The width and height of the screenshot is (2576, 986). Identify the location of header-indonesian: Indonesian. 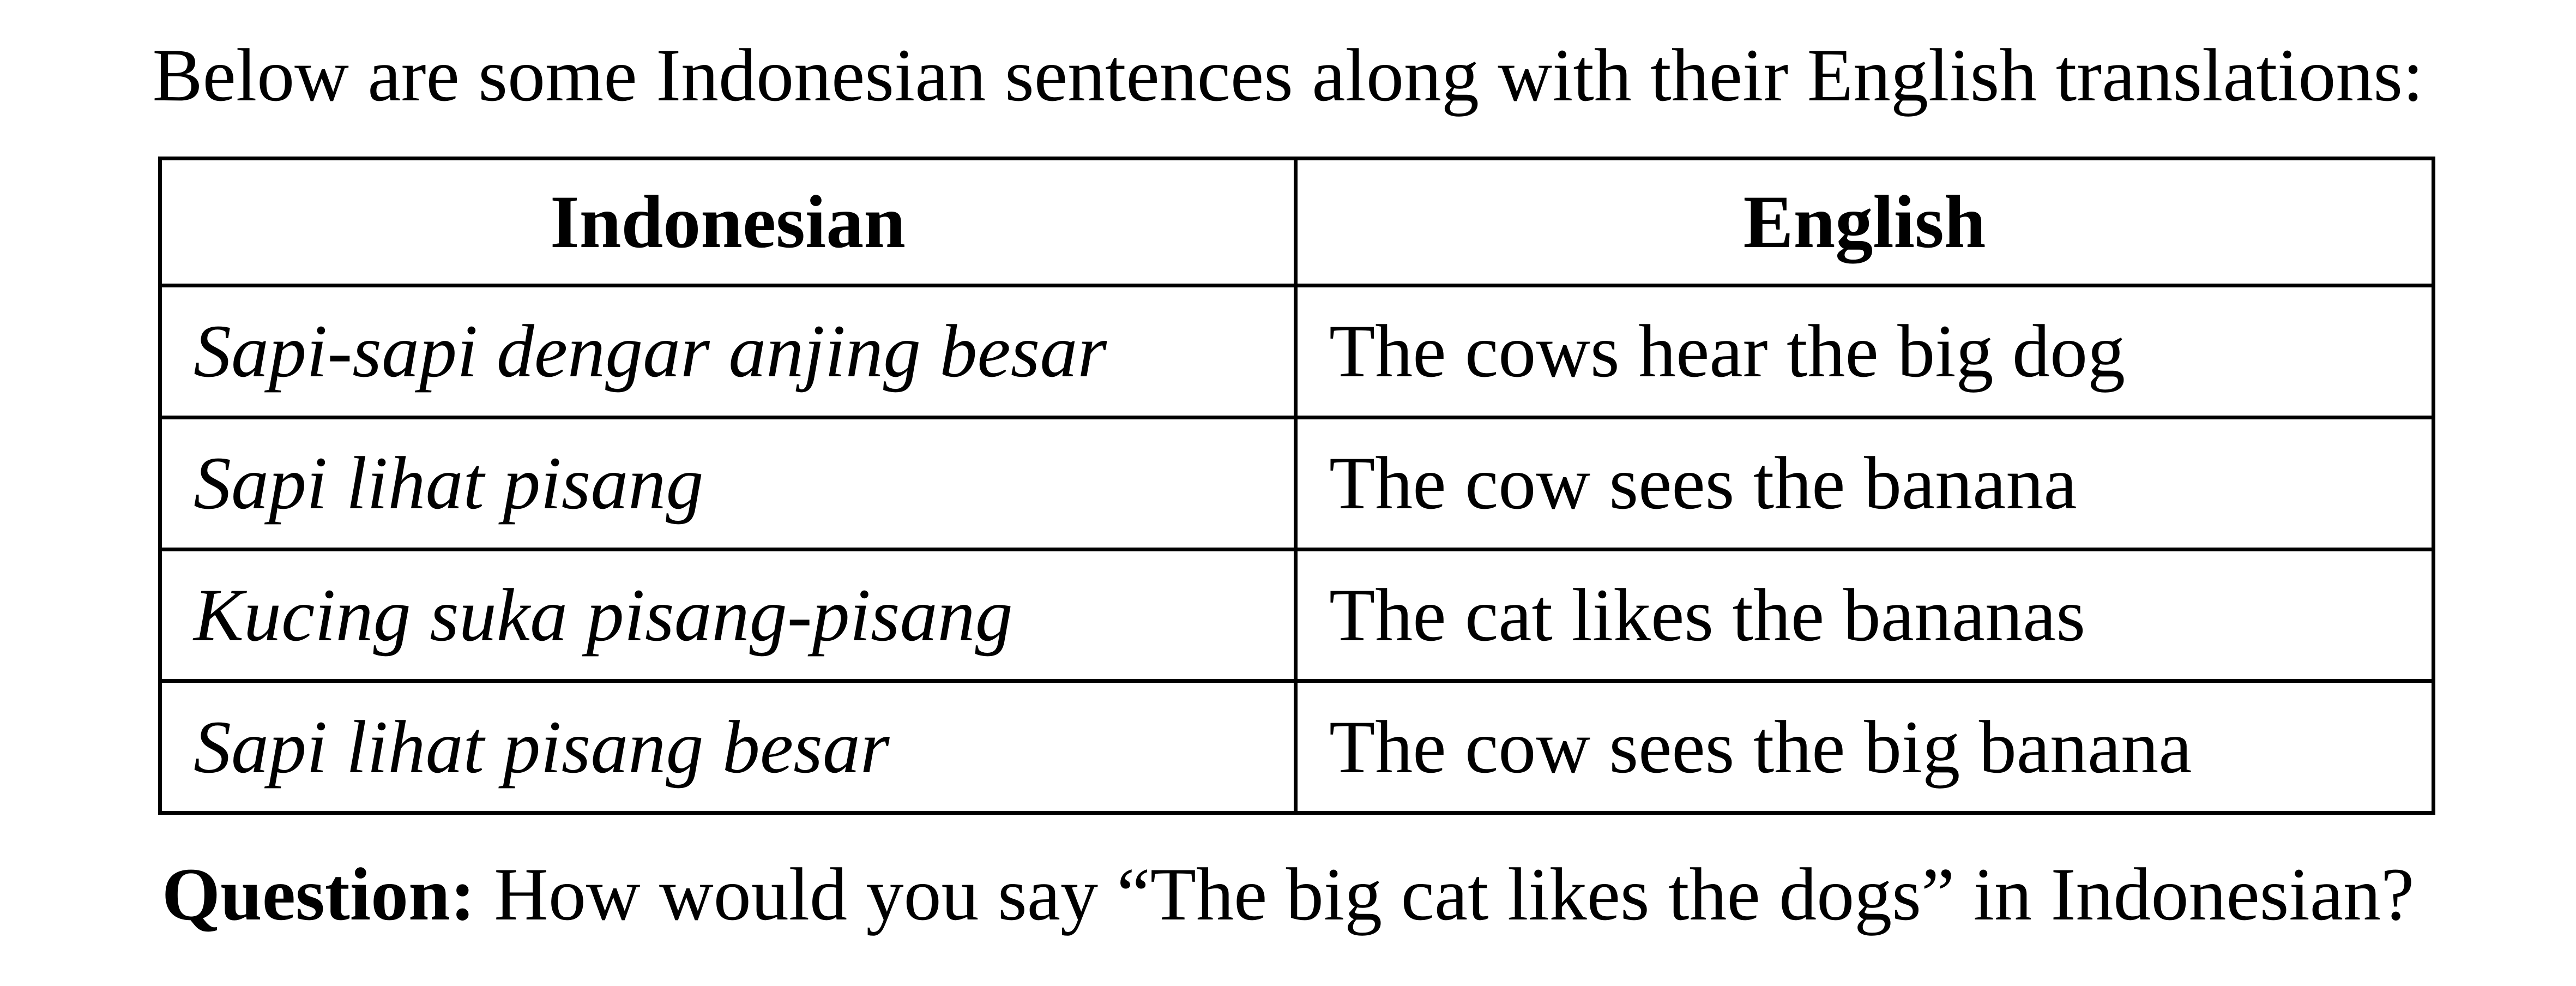
(728, 222).